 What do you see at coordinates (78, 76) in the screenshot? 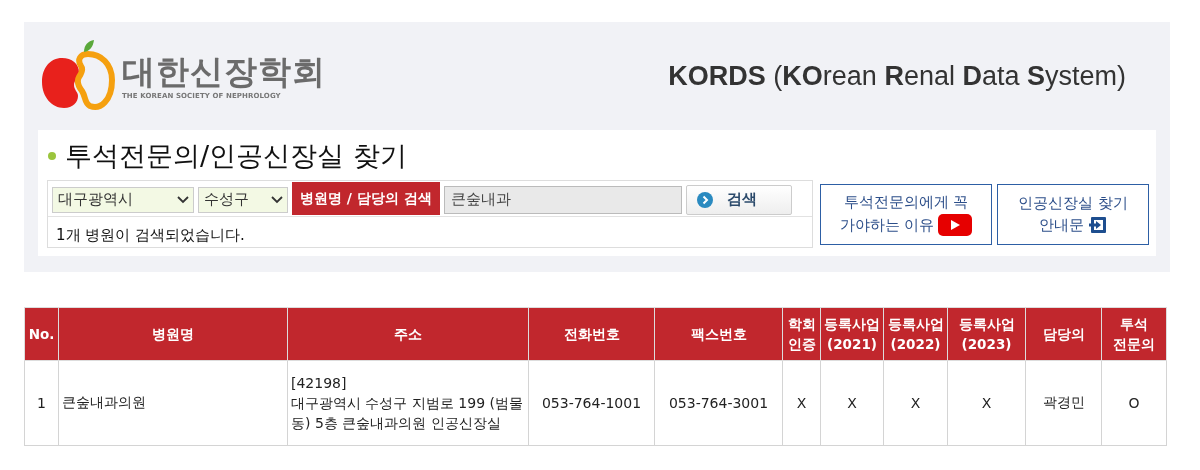
I see `kidney-logo-icon` at bounding box center [78, 76].